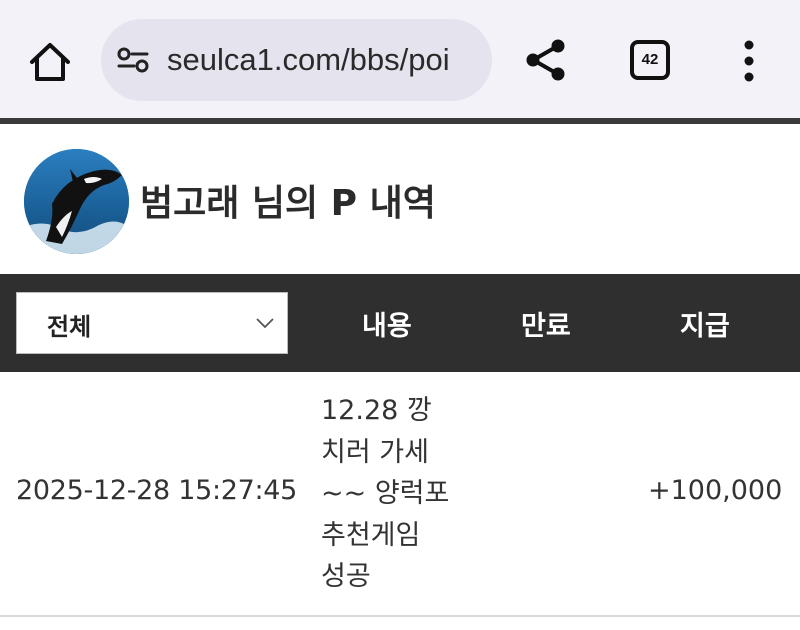 Image resolution: width=800 pixels, height=630 pixels. What do you see at coordinates (546, 326) in the screenshot?
I see `column-header-expire: 만료` at bounding box center [546, 326].